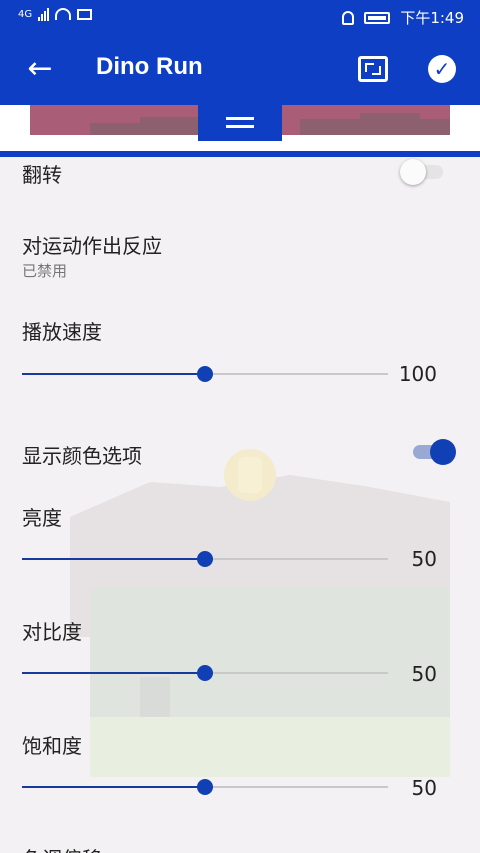 The height and width of the screenshot is (853, 480). What do you see at coordinates (240, 69) in the screenshot?
I see `app-bar: ← Dino Run ✓` at bounding box center [240, 69].